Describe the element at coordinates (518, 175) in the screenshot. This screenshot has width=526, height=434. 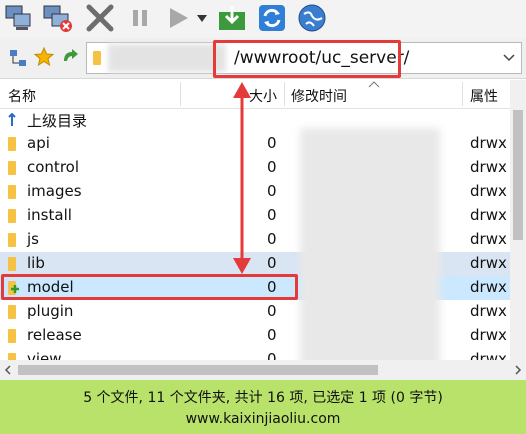
I see `vertical-scrollbar-thumb` at that location.